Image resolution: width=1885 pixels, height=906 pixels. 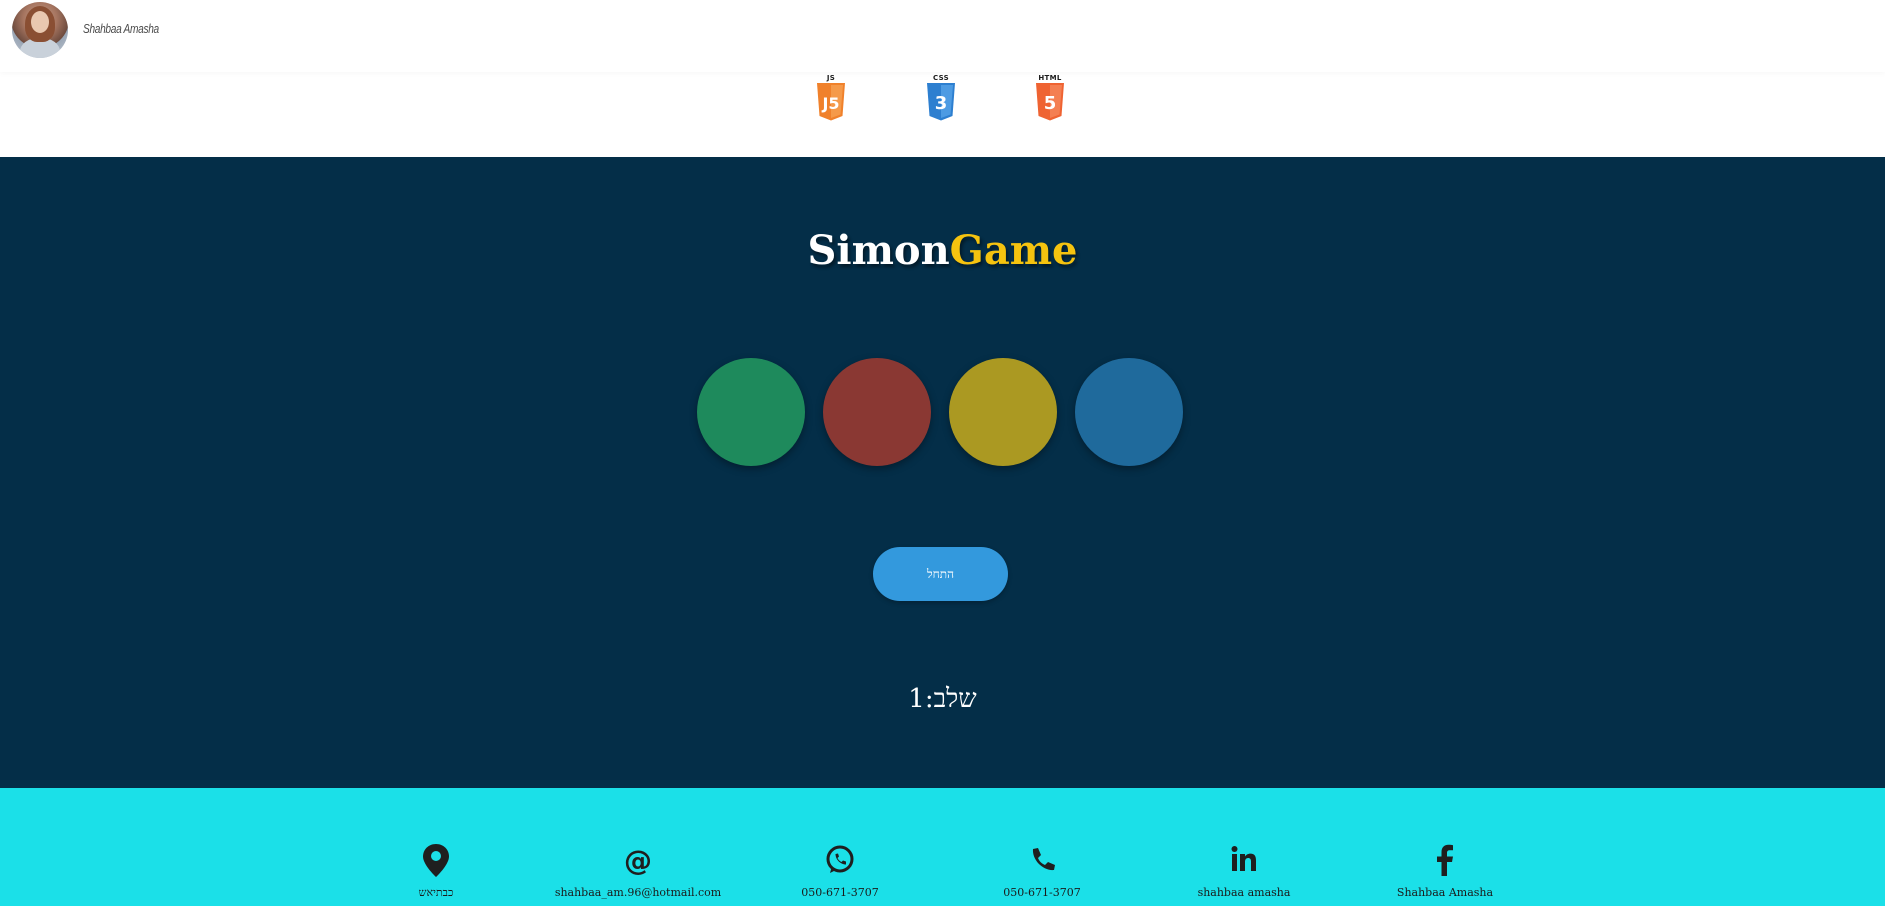 I want to click on pad-red, so click(x=877, y=412).